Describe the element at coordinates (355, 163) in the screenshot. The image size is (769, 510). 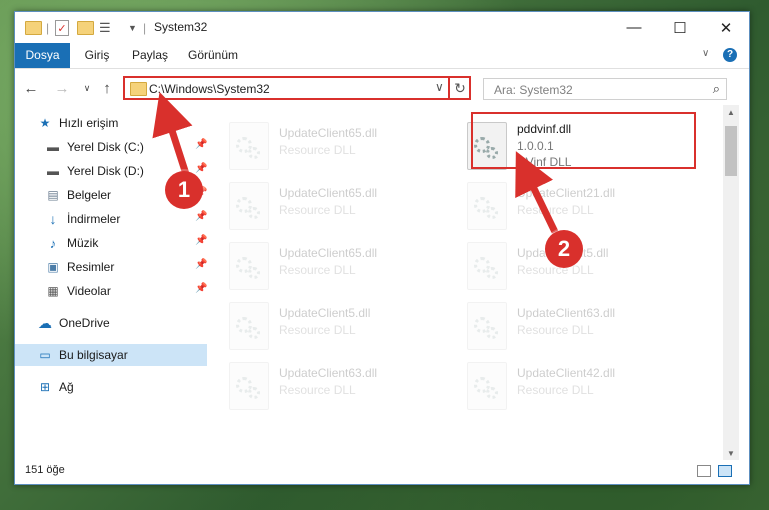
I see `annotation-arrows` at that location.